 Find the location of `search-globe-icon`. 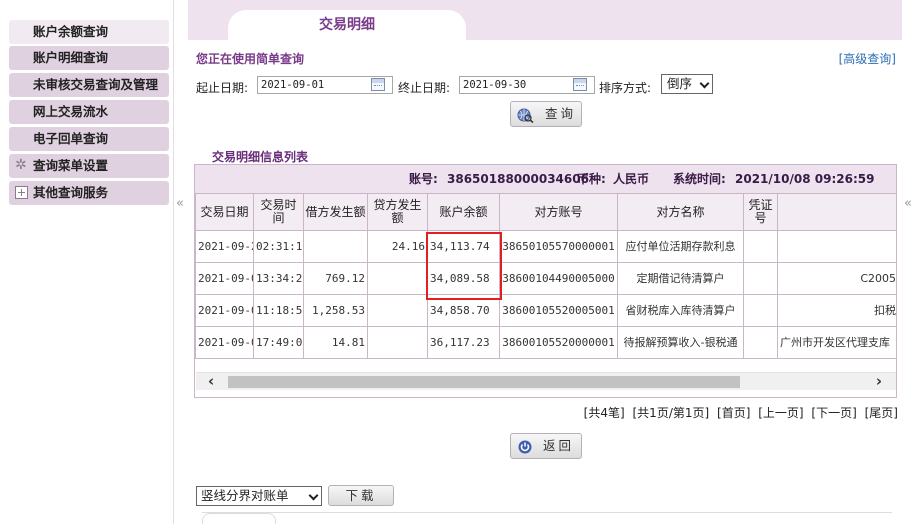

search-globe-icon is located at coordinates (525, 115).